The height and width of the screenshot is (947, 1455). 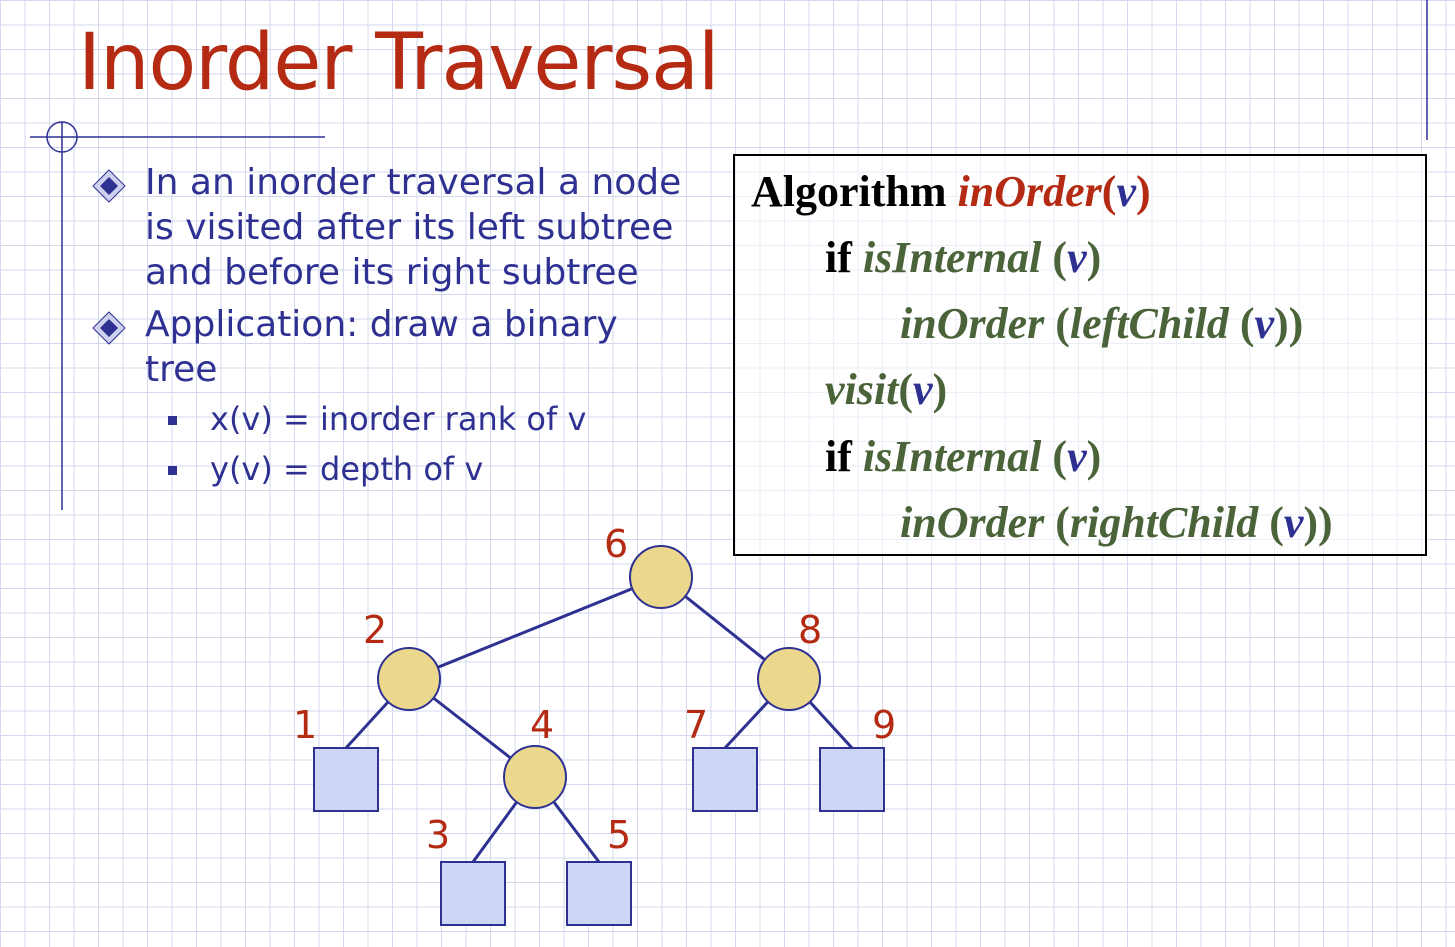 I want to click on leaf-label: 3, so click(x=438, y=835).